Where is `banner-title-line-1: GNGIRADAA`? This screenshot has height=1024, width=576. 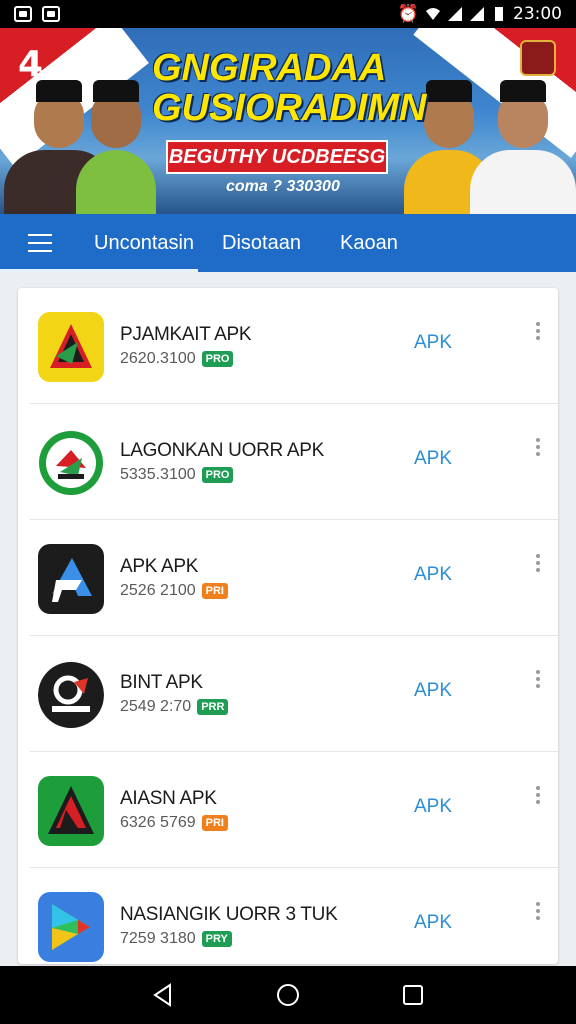 banner-title-line-1: GNGIRADAA is located at coordinates (269, 68).